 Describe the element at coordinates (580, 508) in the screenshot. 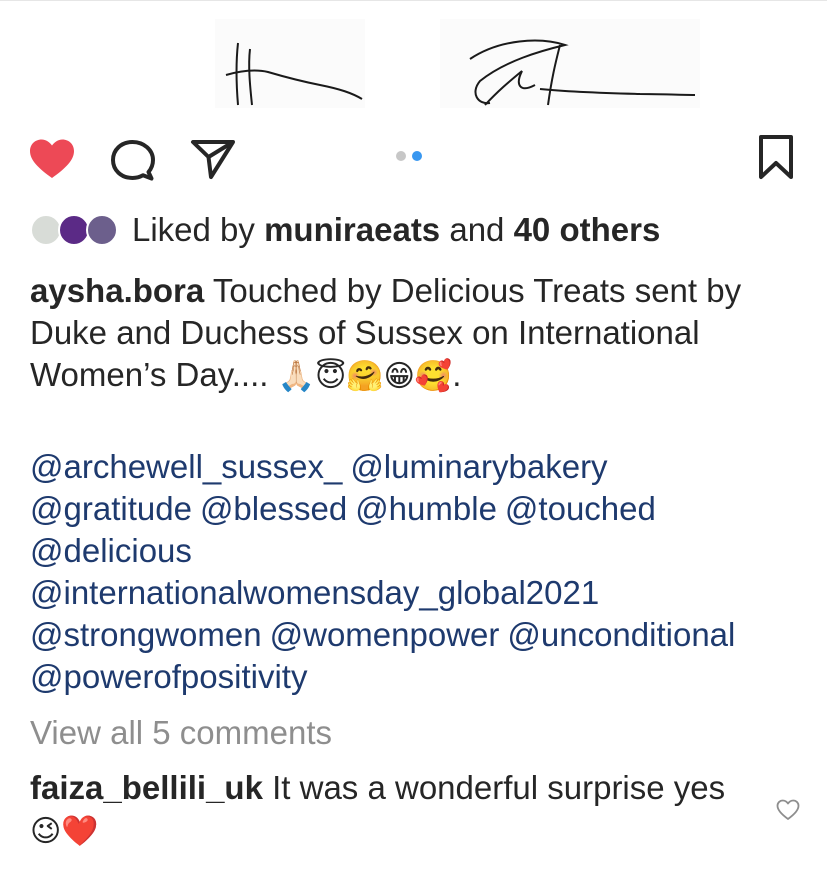

I see `mention-link: @touched` at that location.